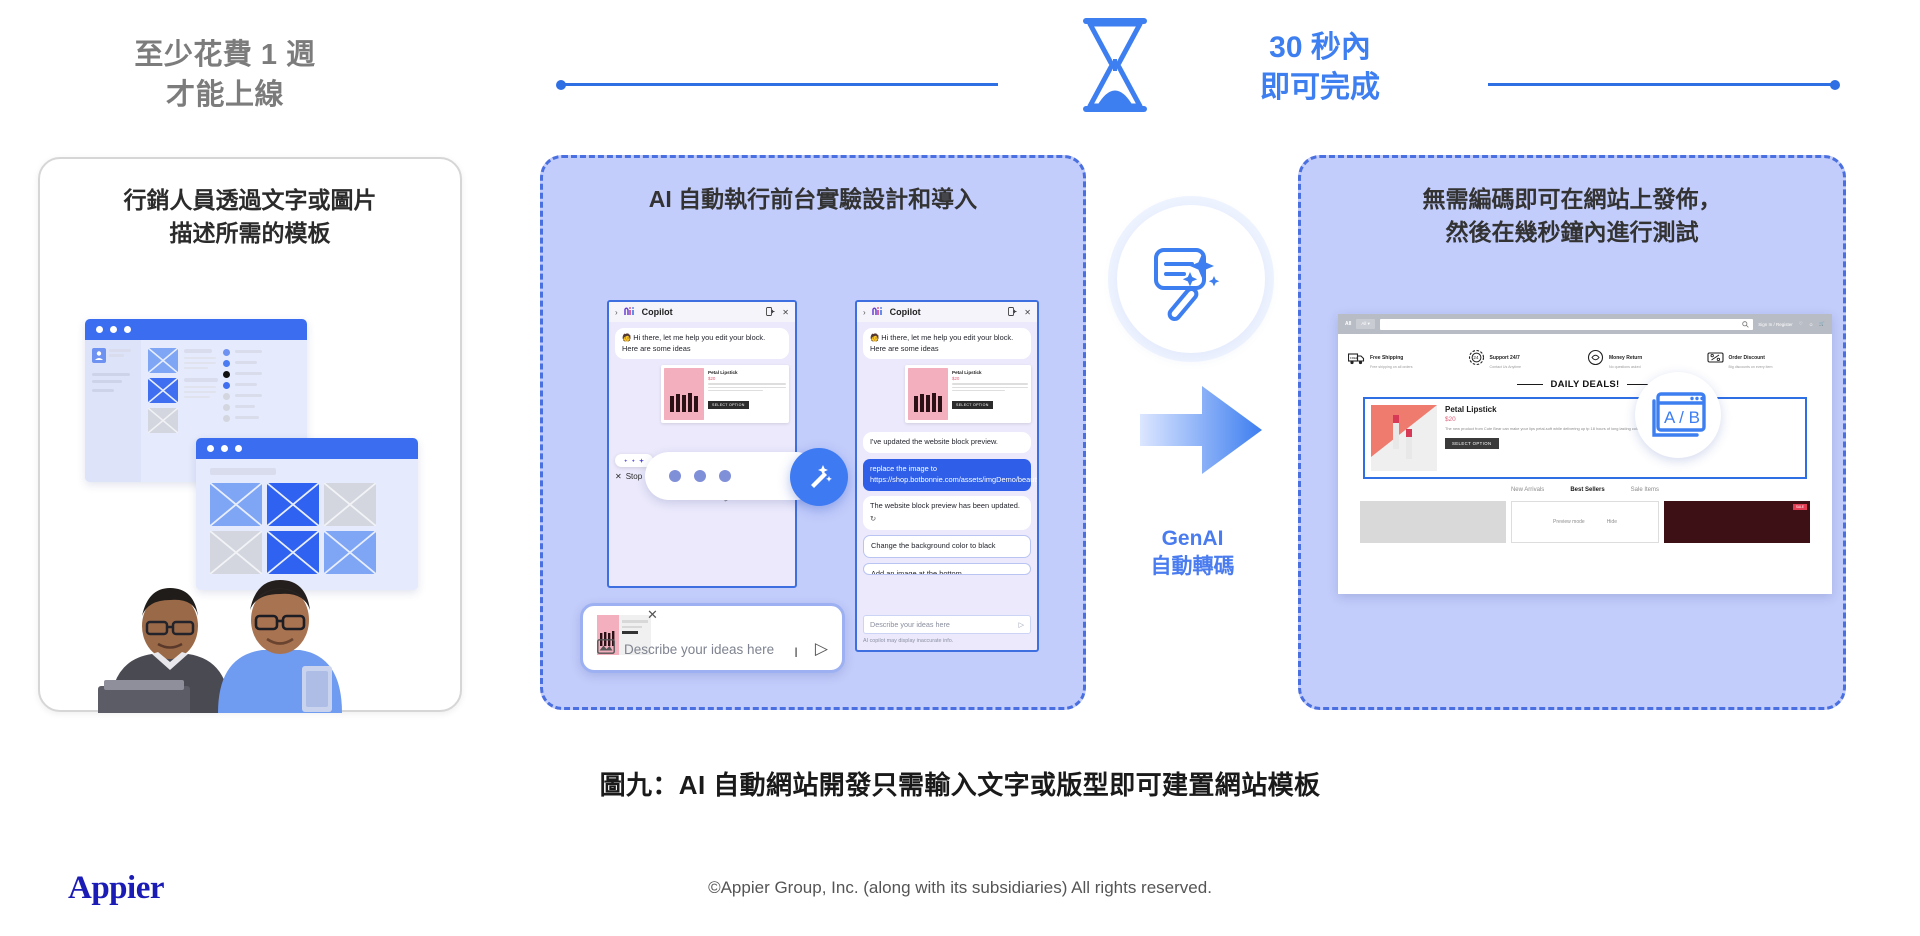 This screenshot has height=936, width=1920. I want to click on toolbar-dot, so click(675, 476).